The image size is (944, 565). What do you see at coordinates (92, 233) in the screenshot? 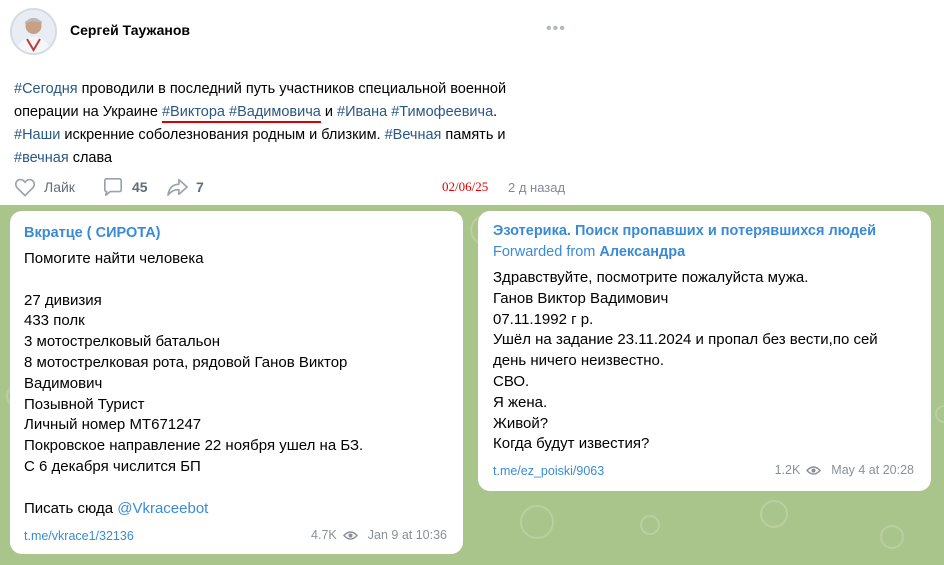
I see `channel-name: Вкратце ( СИРОТА)` at bounding box center [92, 233].